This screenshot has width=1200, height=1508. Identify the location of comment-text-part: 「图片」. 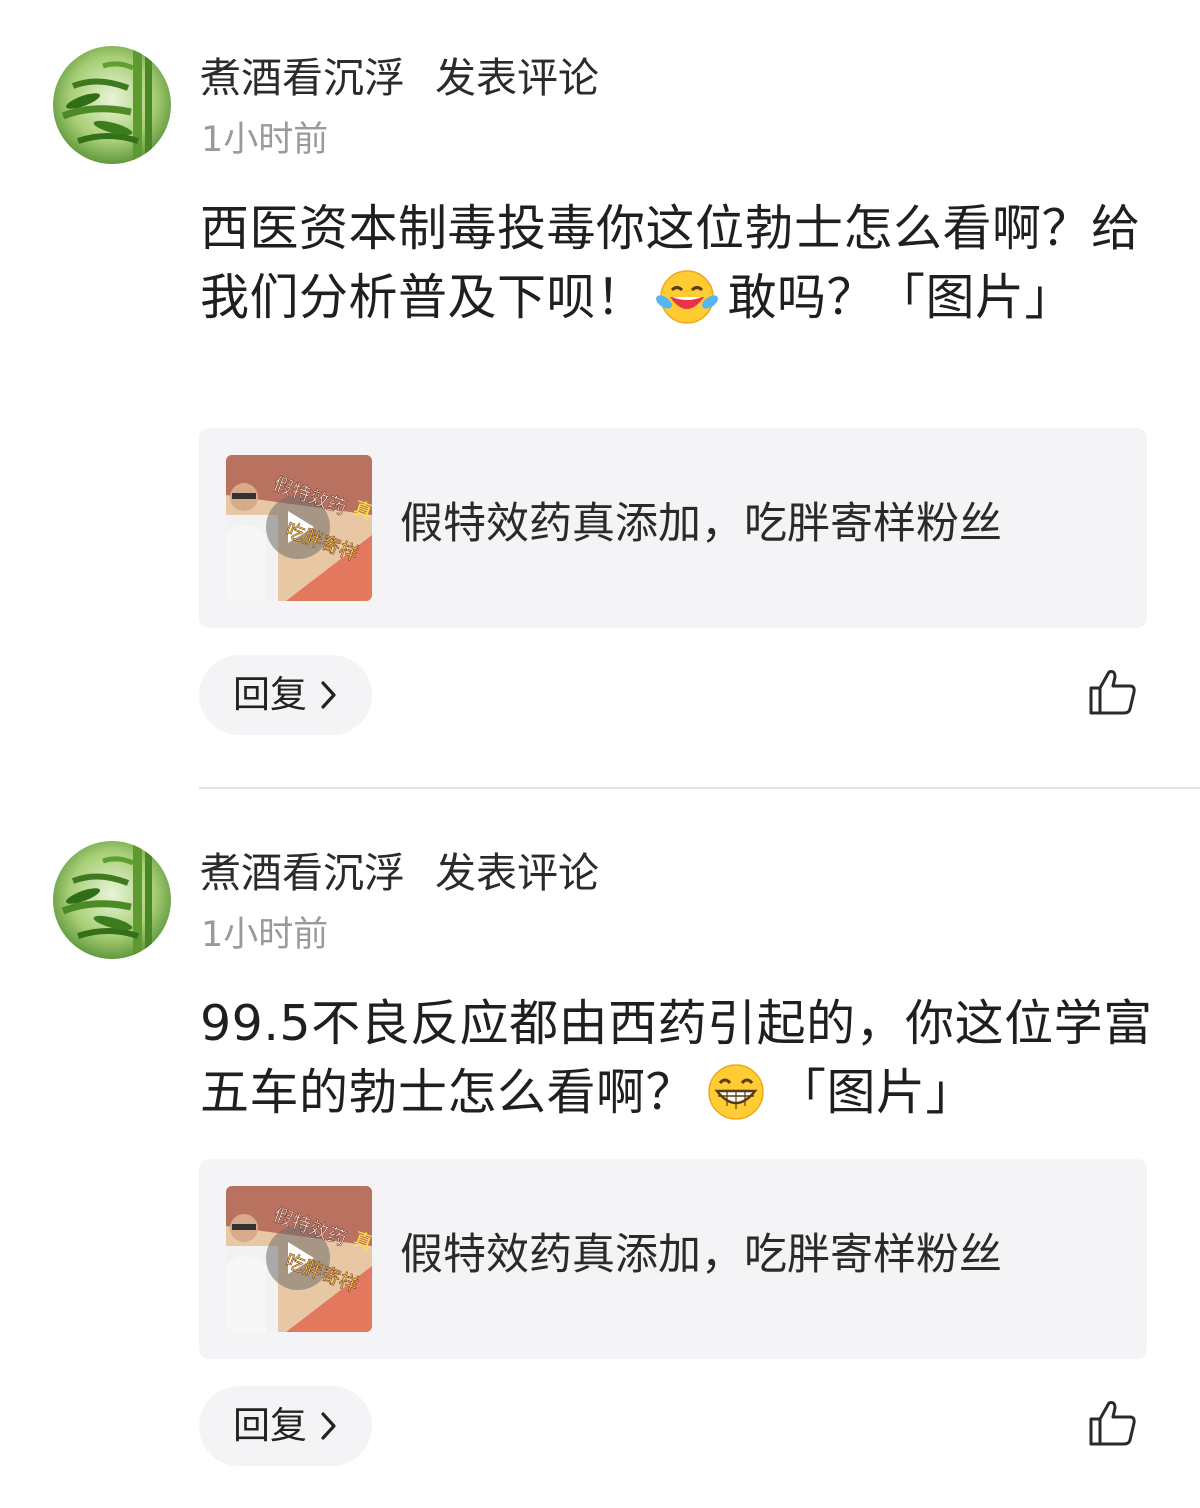
(876, 1092).